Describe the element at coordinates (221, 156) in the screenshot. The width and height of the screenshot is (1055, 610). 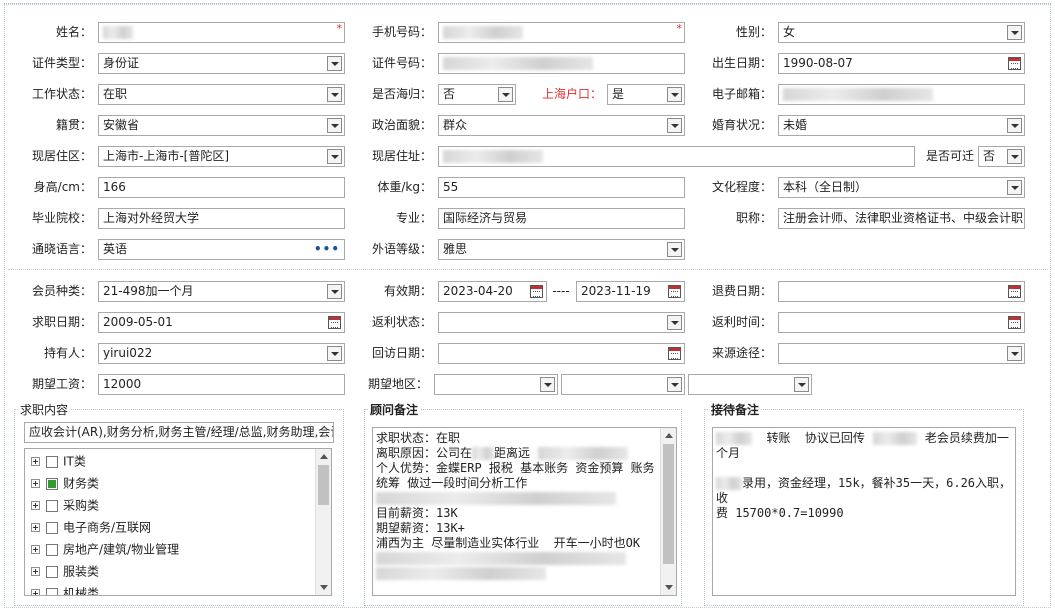
I see `residence-area-select: 上海市-上海市-[普陀区]` at that location.